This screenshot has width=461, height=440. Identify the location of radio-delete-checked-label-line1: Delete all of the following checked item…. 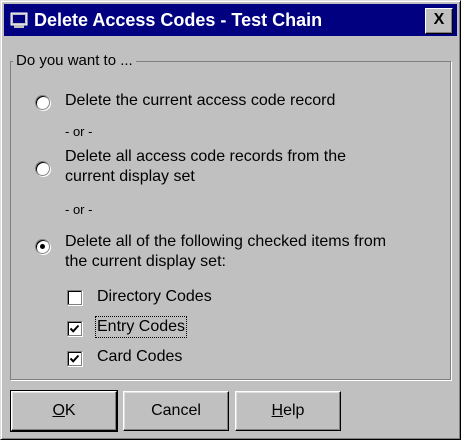
(225, 242).